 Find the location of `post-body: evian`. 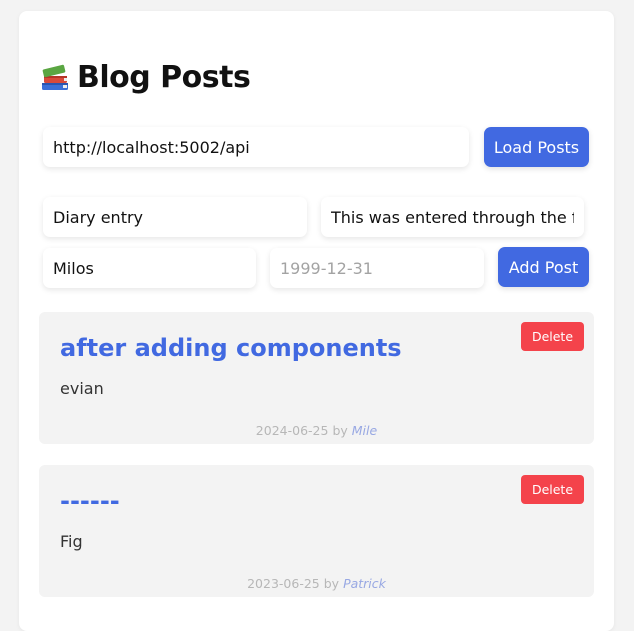

post-body: evian is located at coordinates (82, 388).